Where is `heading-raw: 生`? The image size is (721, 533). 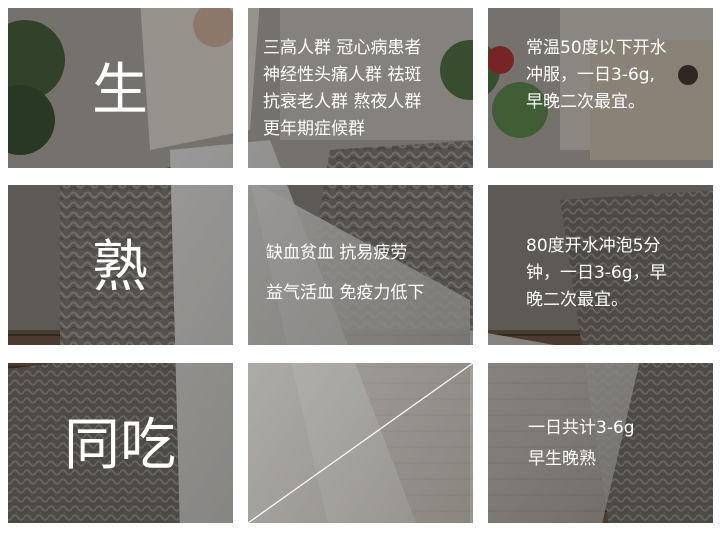
heading-raw: 生 is located at coordinates (120, 90).